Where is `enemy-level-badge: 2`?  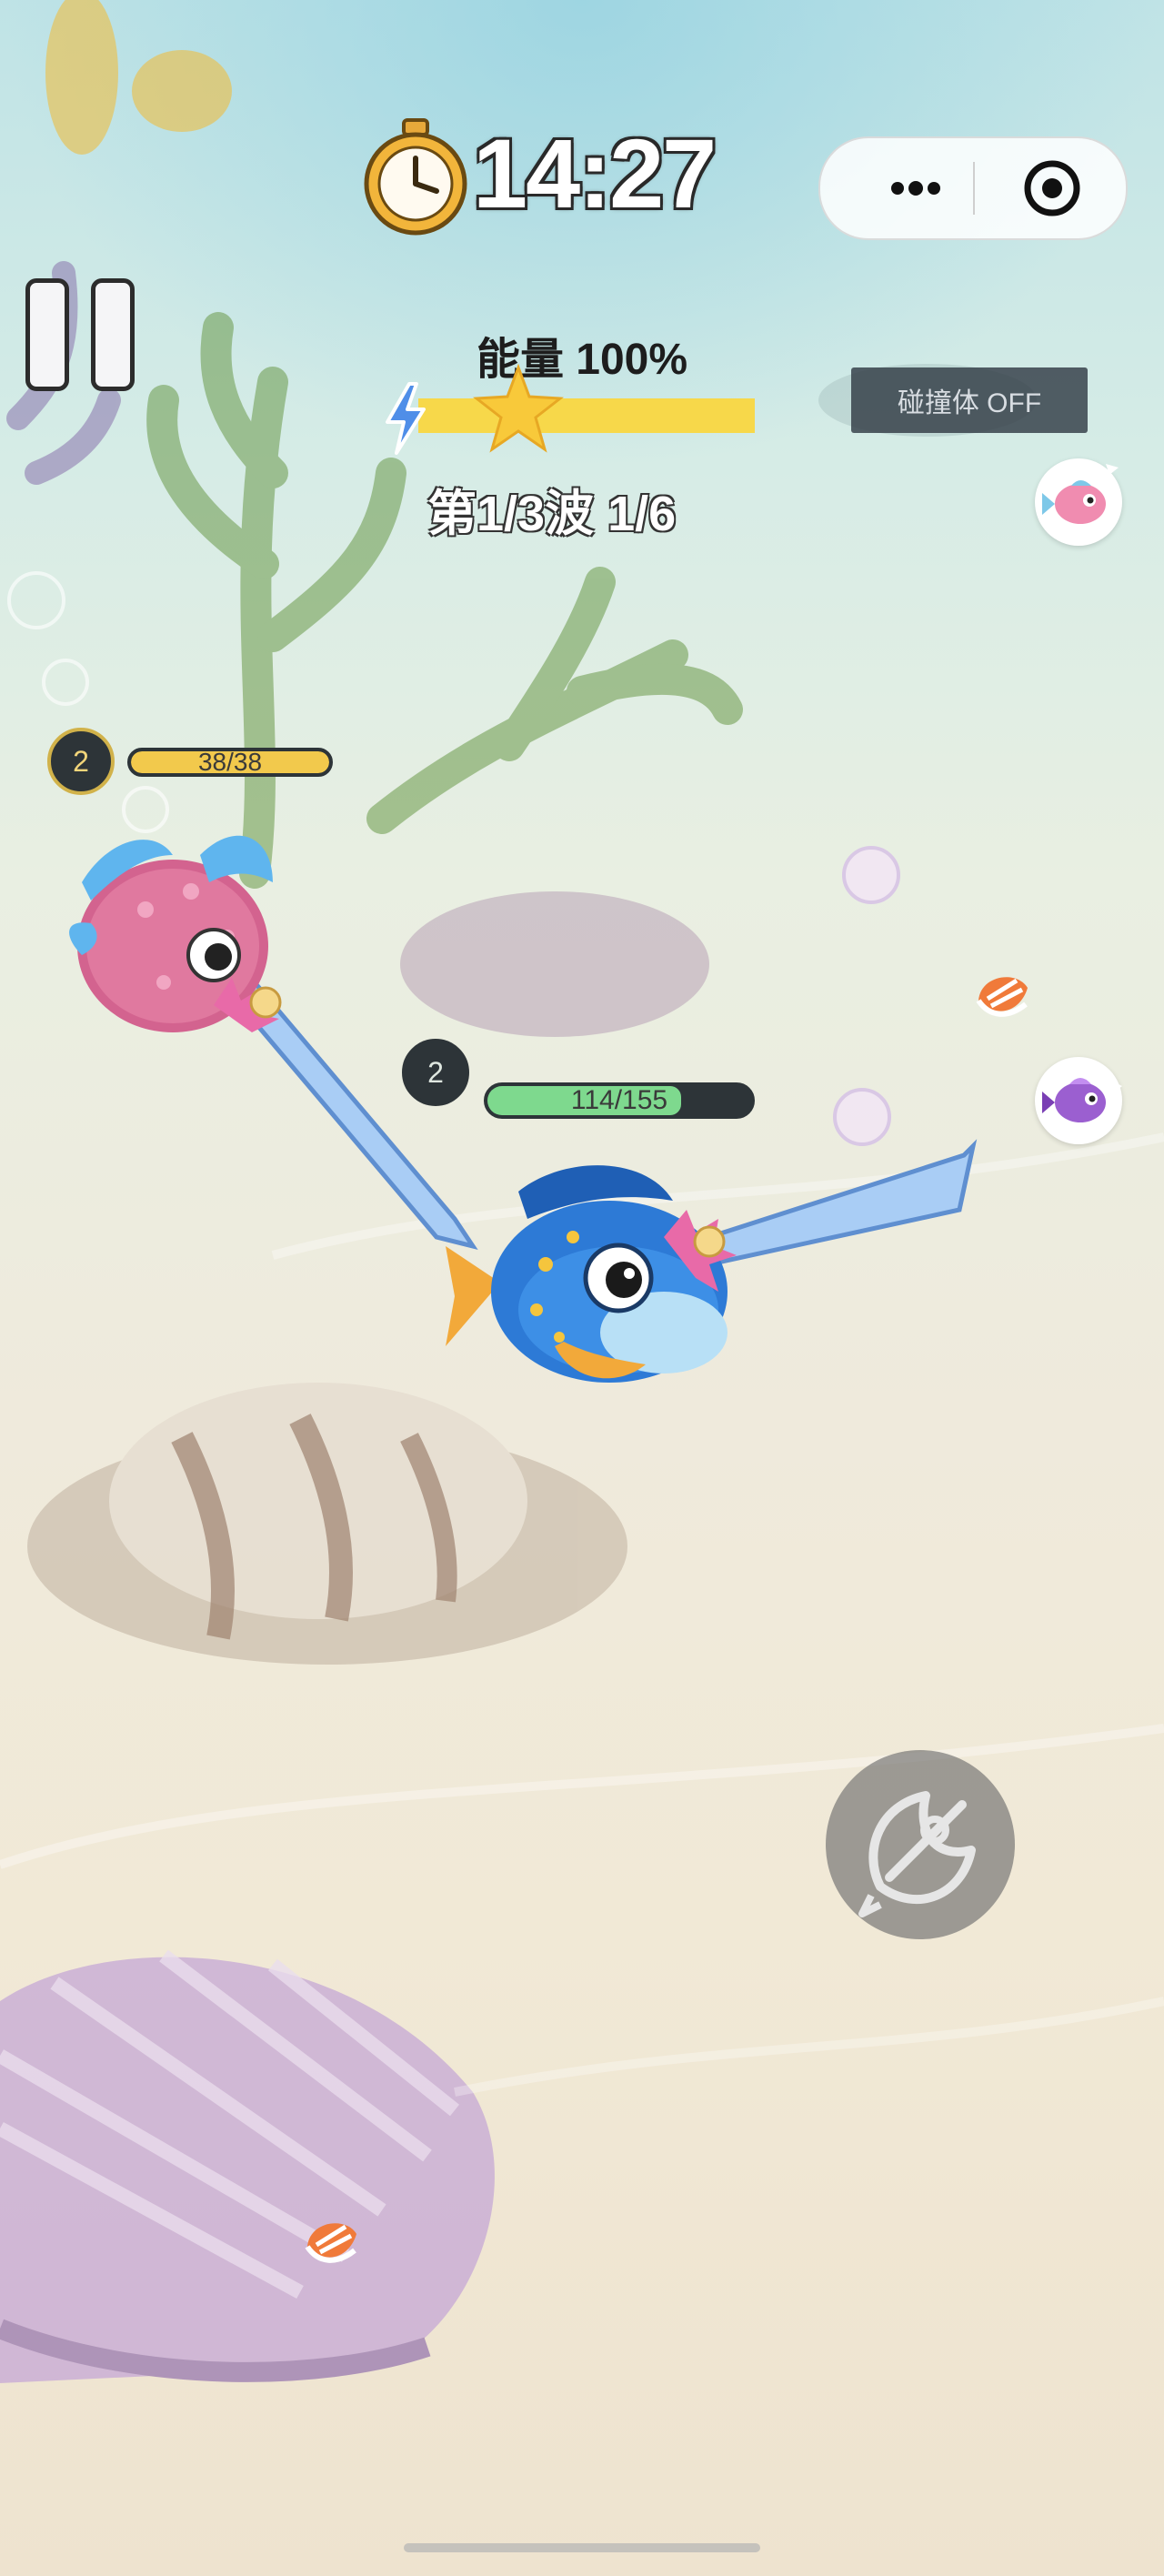
enemy-level-badge: 2 is located at coordinates (81, 761).